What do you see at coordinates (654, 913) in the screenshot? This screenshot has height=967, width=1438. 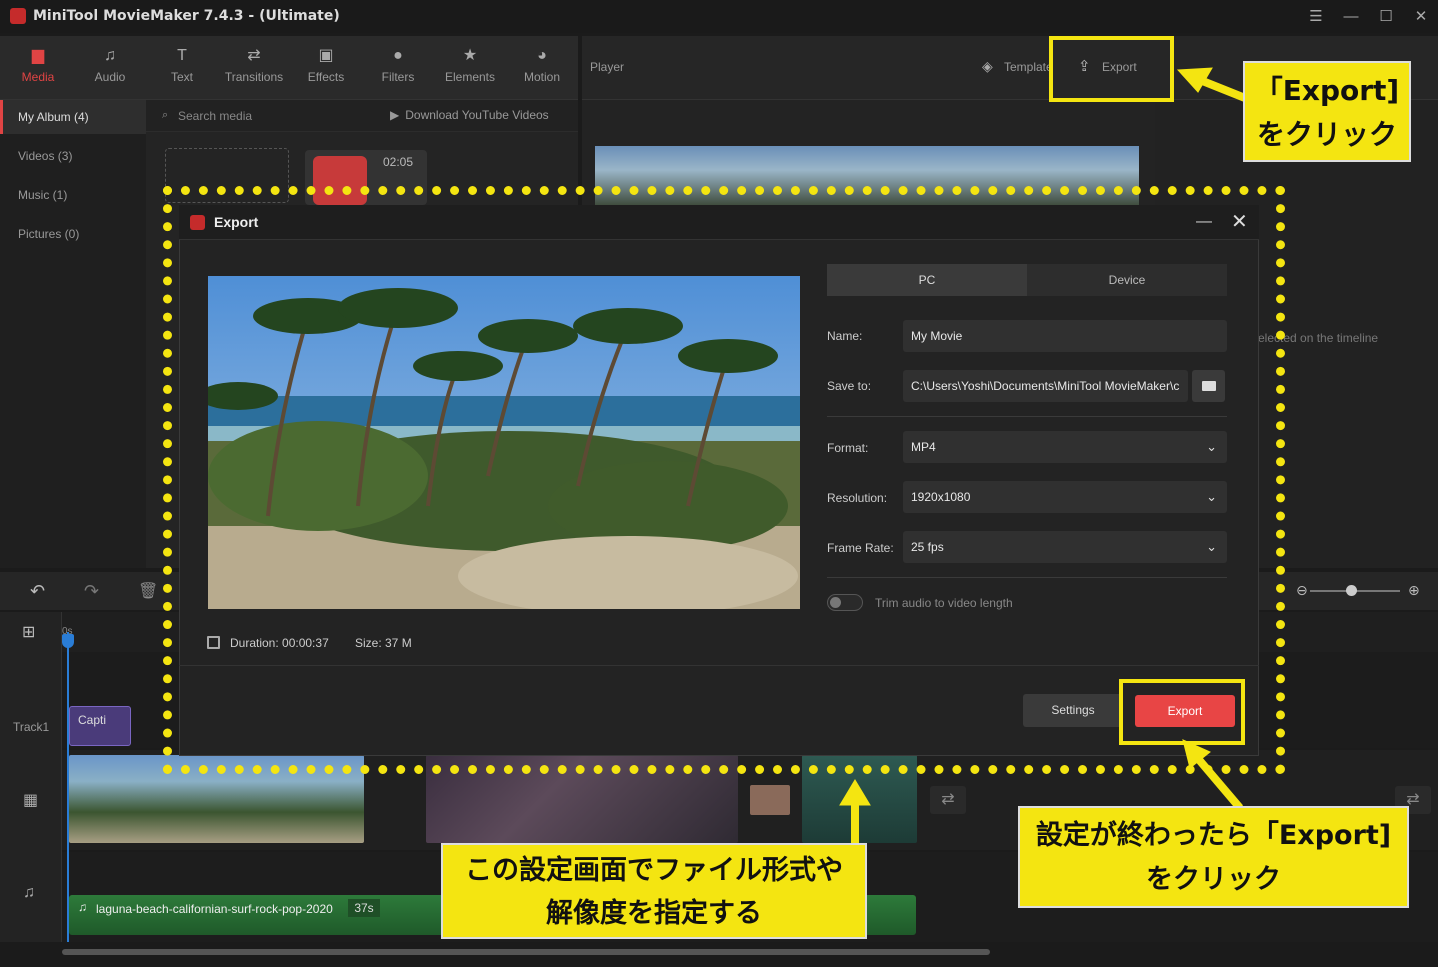 I see `annotation-text: 解像度を指定する` at bounding box center [654, 913].